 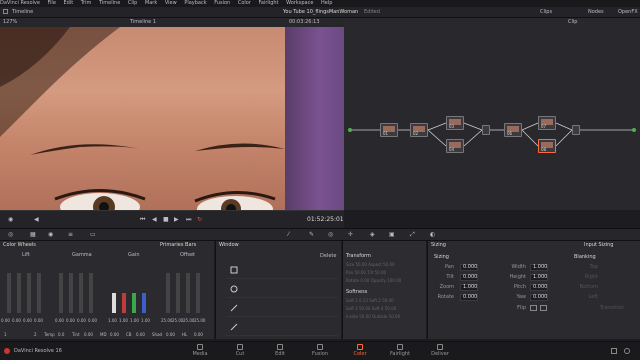 I want to click on sizing-pitch-field: 0.000, so click(x=539, y=287).